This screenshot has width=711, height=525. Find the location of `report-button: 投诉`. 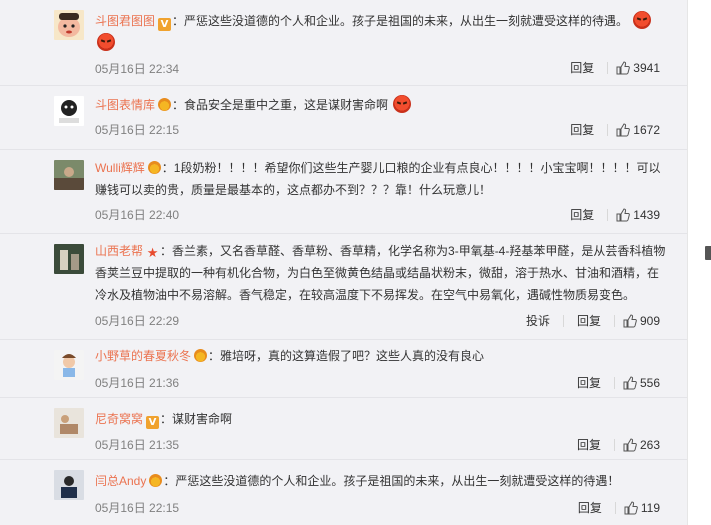

report-button: 投诉 is located at coordinates (538, 320).